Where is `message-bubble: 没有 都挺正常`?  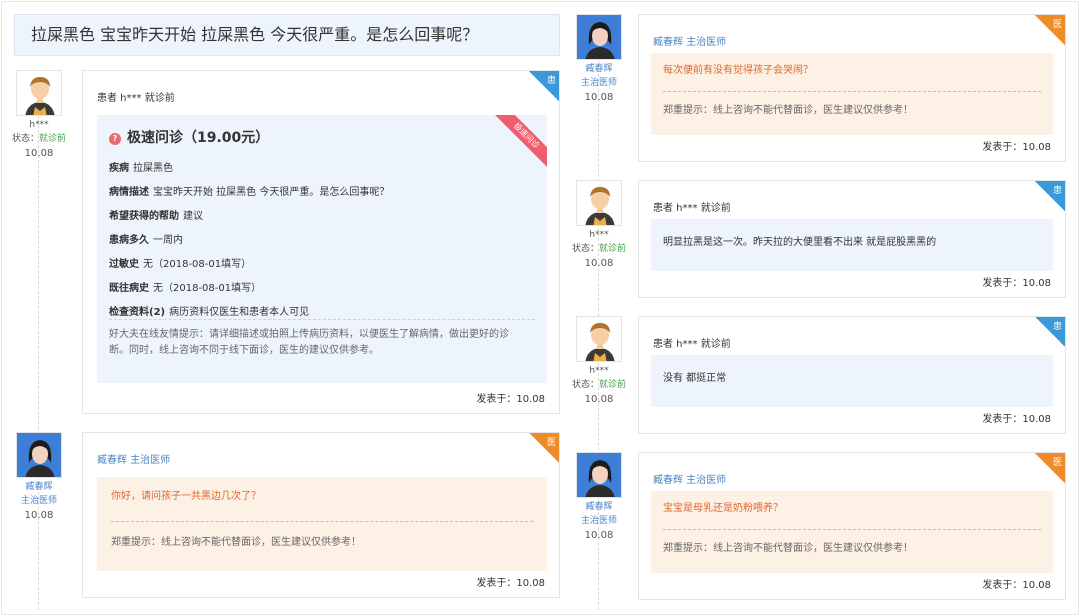 message-bubble: 没有 都挺正常 is located at coordinates (852, 381).